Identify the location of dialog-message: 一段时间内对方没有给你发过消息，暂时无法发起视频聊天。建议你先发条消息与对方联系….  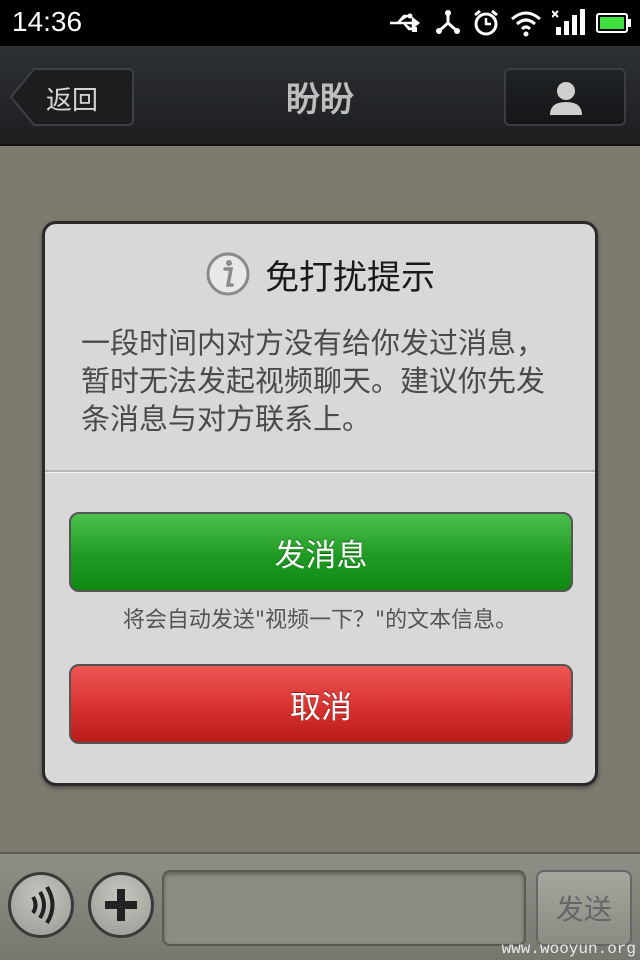
(313, 381).